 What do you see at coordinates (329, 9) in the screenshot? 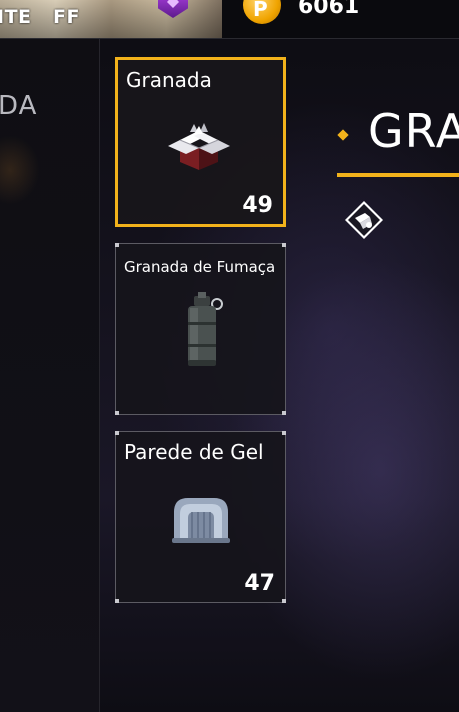
I see `coin-balance: 6061` at bounding box center [329, 9].